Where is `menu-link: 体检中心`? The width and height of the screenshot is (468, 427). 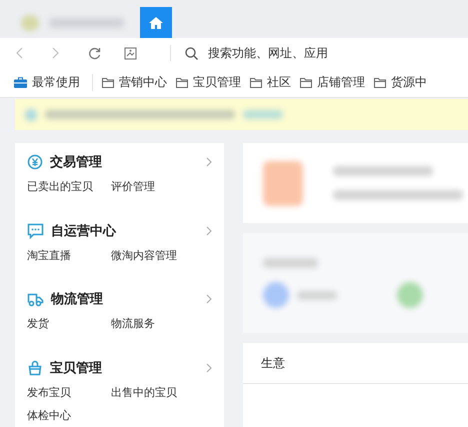 menu-link: 体检中心 is located at coordinates (69, 415).